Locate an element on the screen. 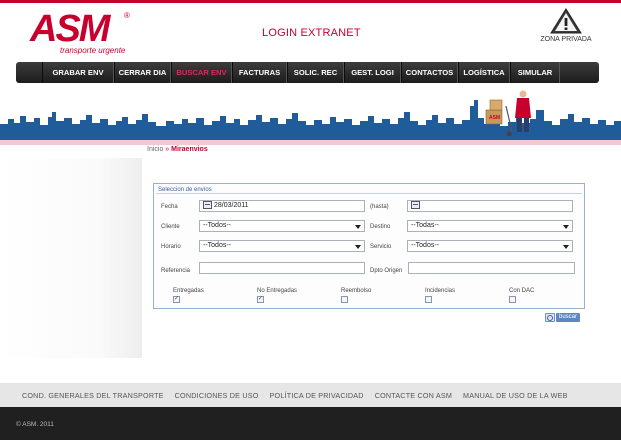 The height and width of the screenshot is (440, 621). banner-bottom-band is located at coordinates (310, 142).